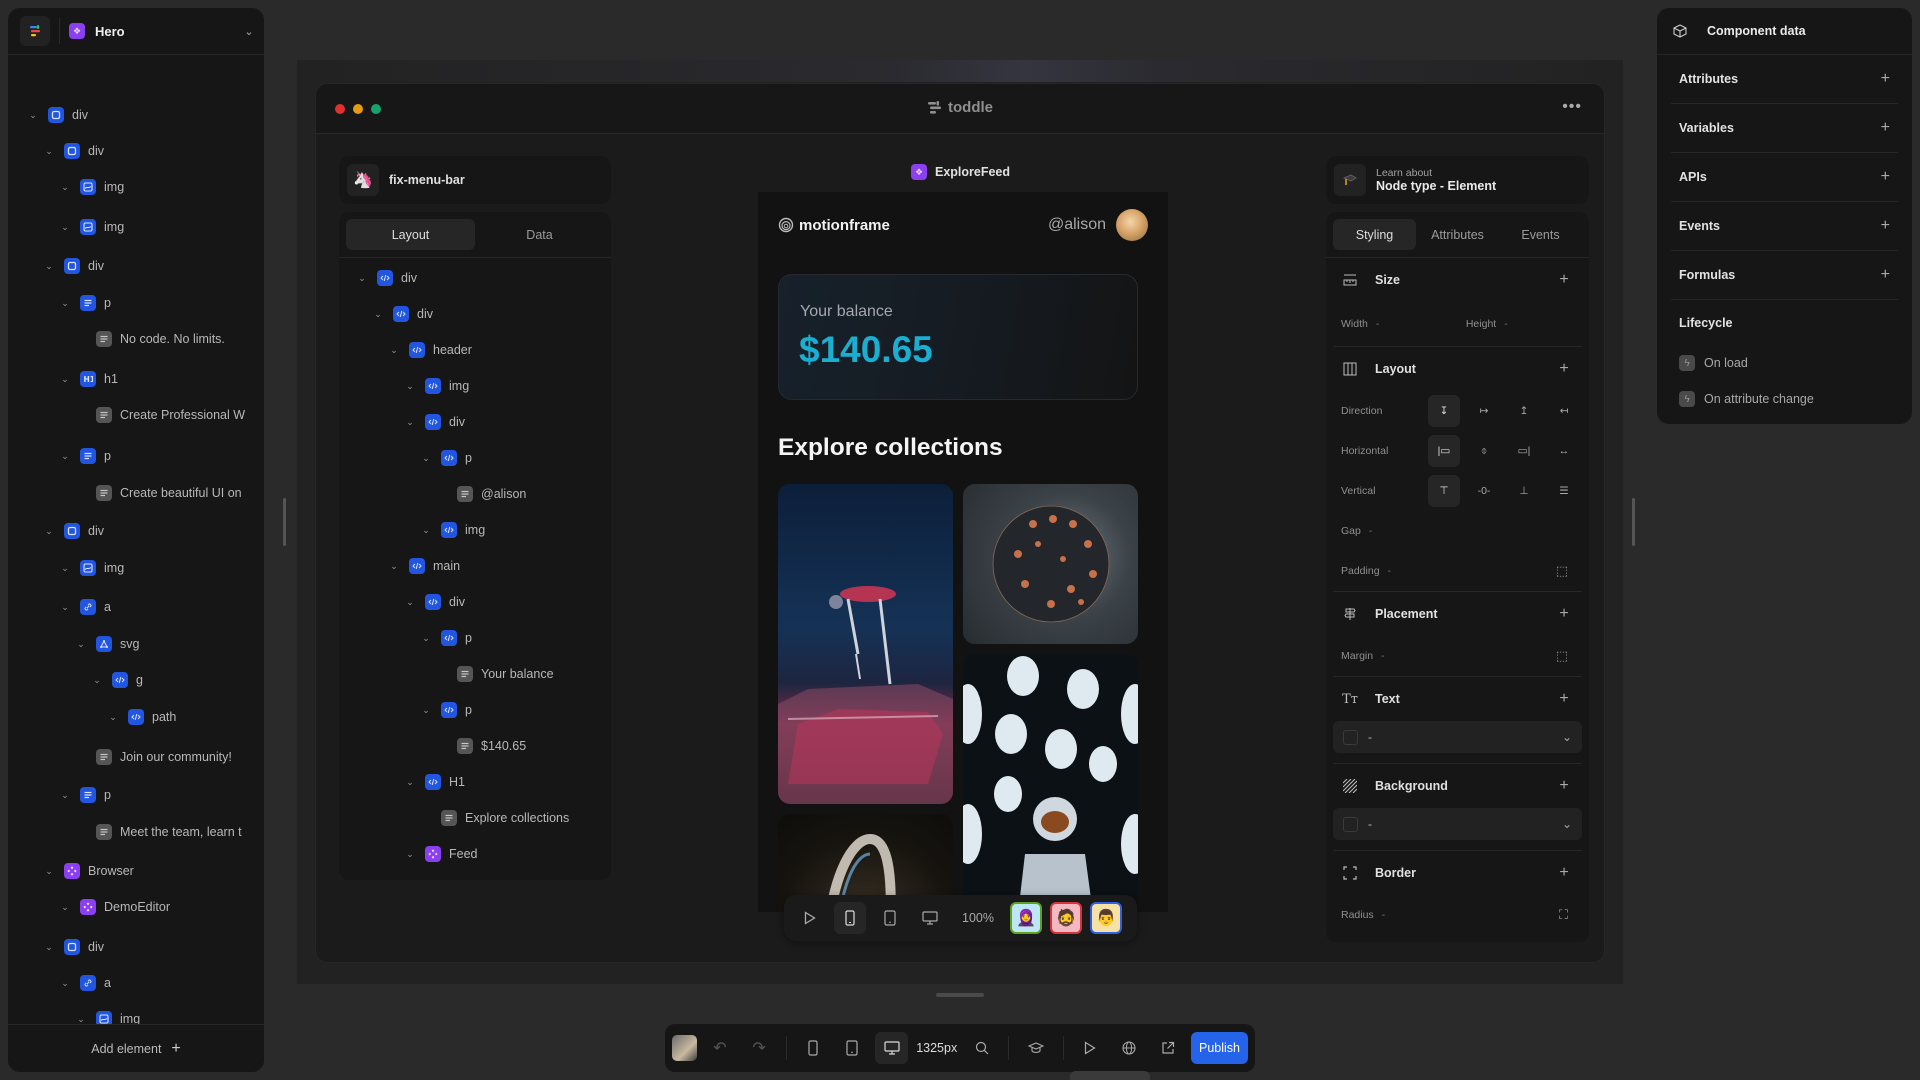  I want to click on branch-selector: 🦄 fix-menu-bar, so click(475, 180).